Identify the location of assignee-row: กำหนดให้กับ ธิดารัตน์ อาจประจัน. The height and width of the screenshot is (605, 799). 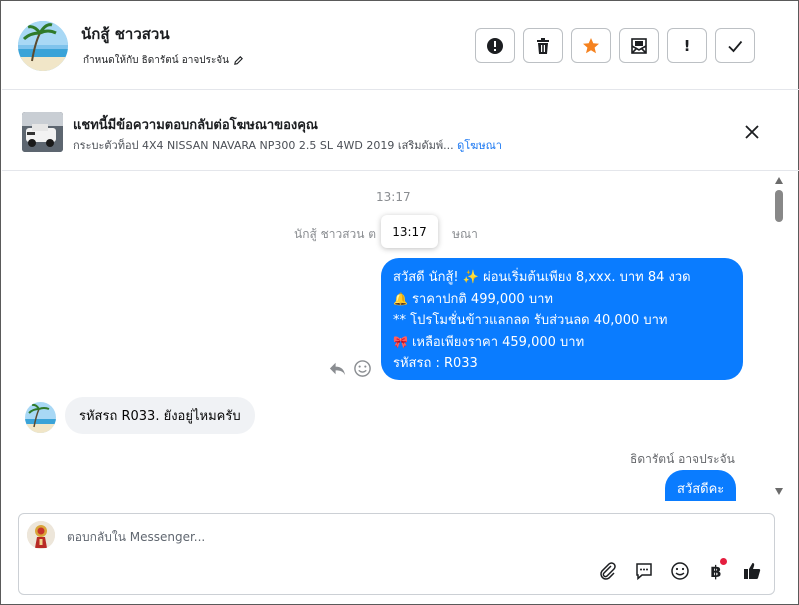
(163, 60).